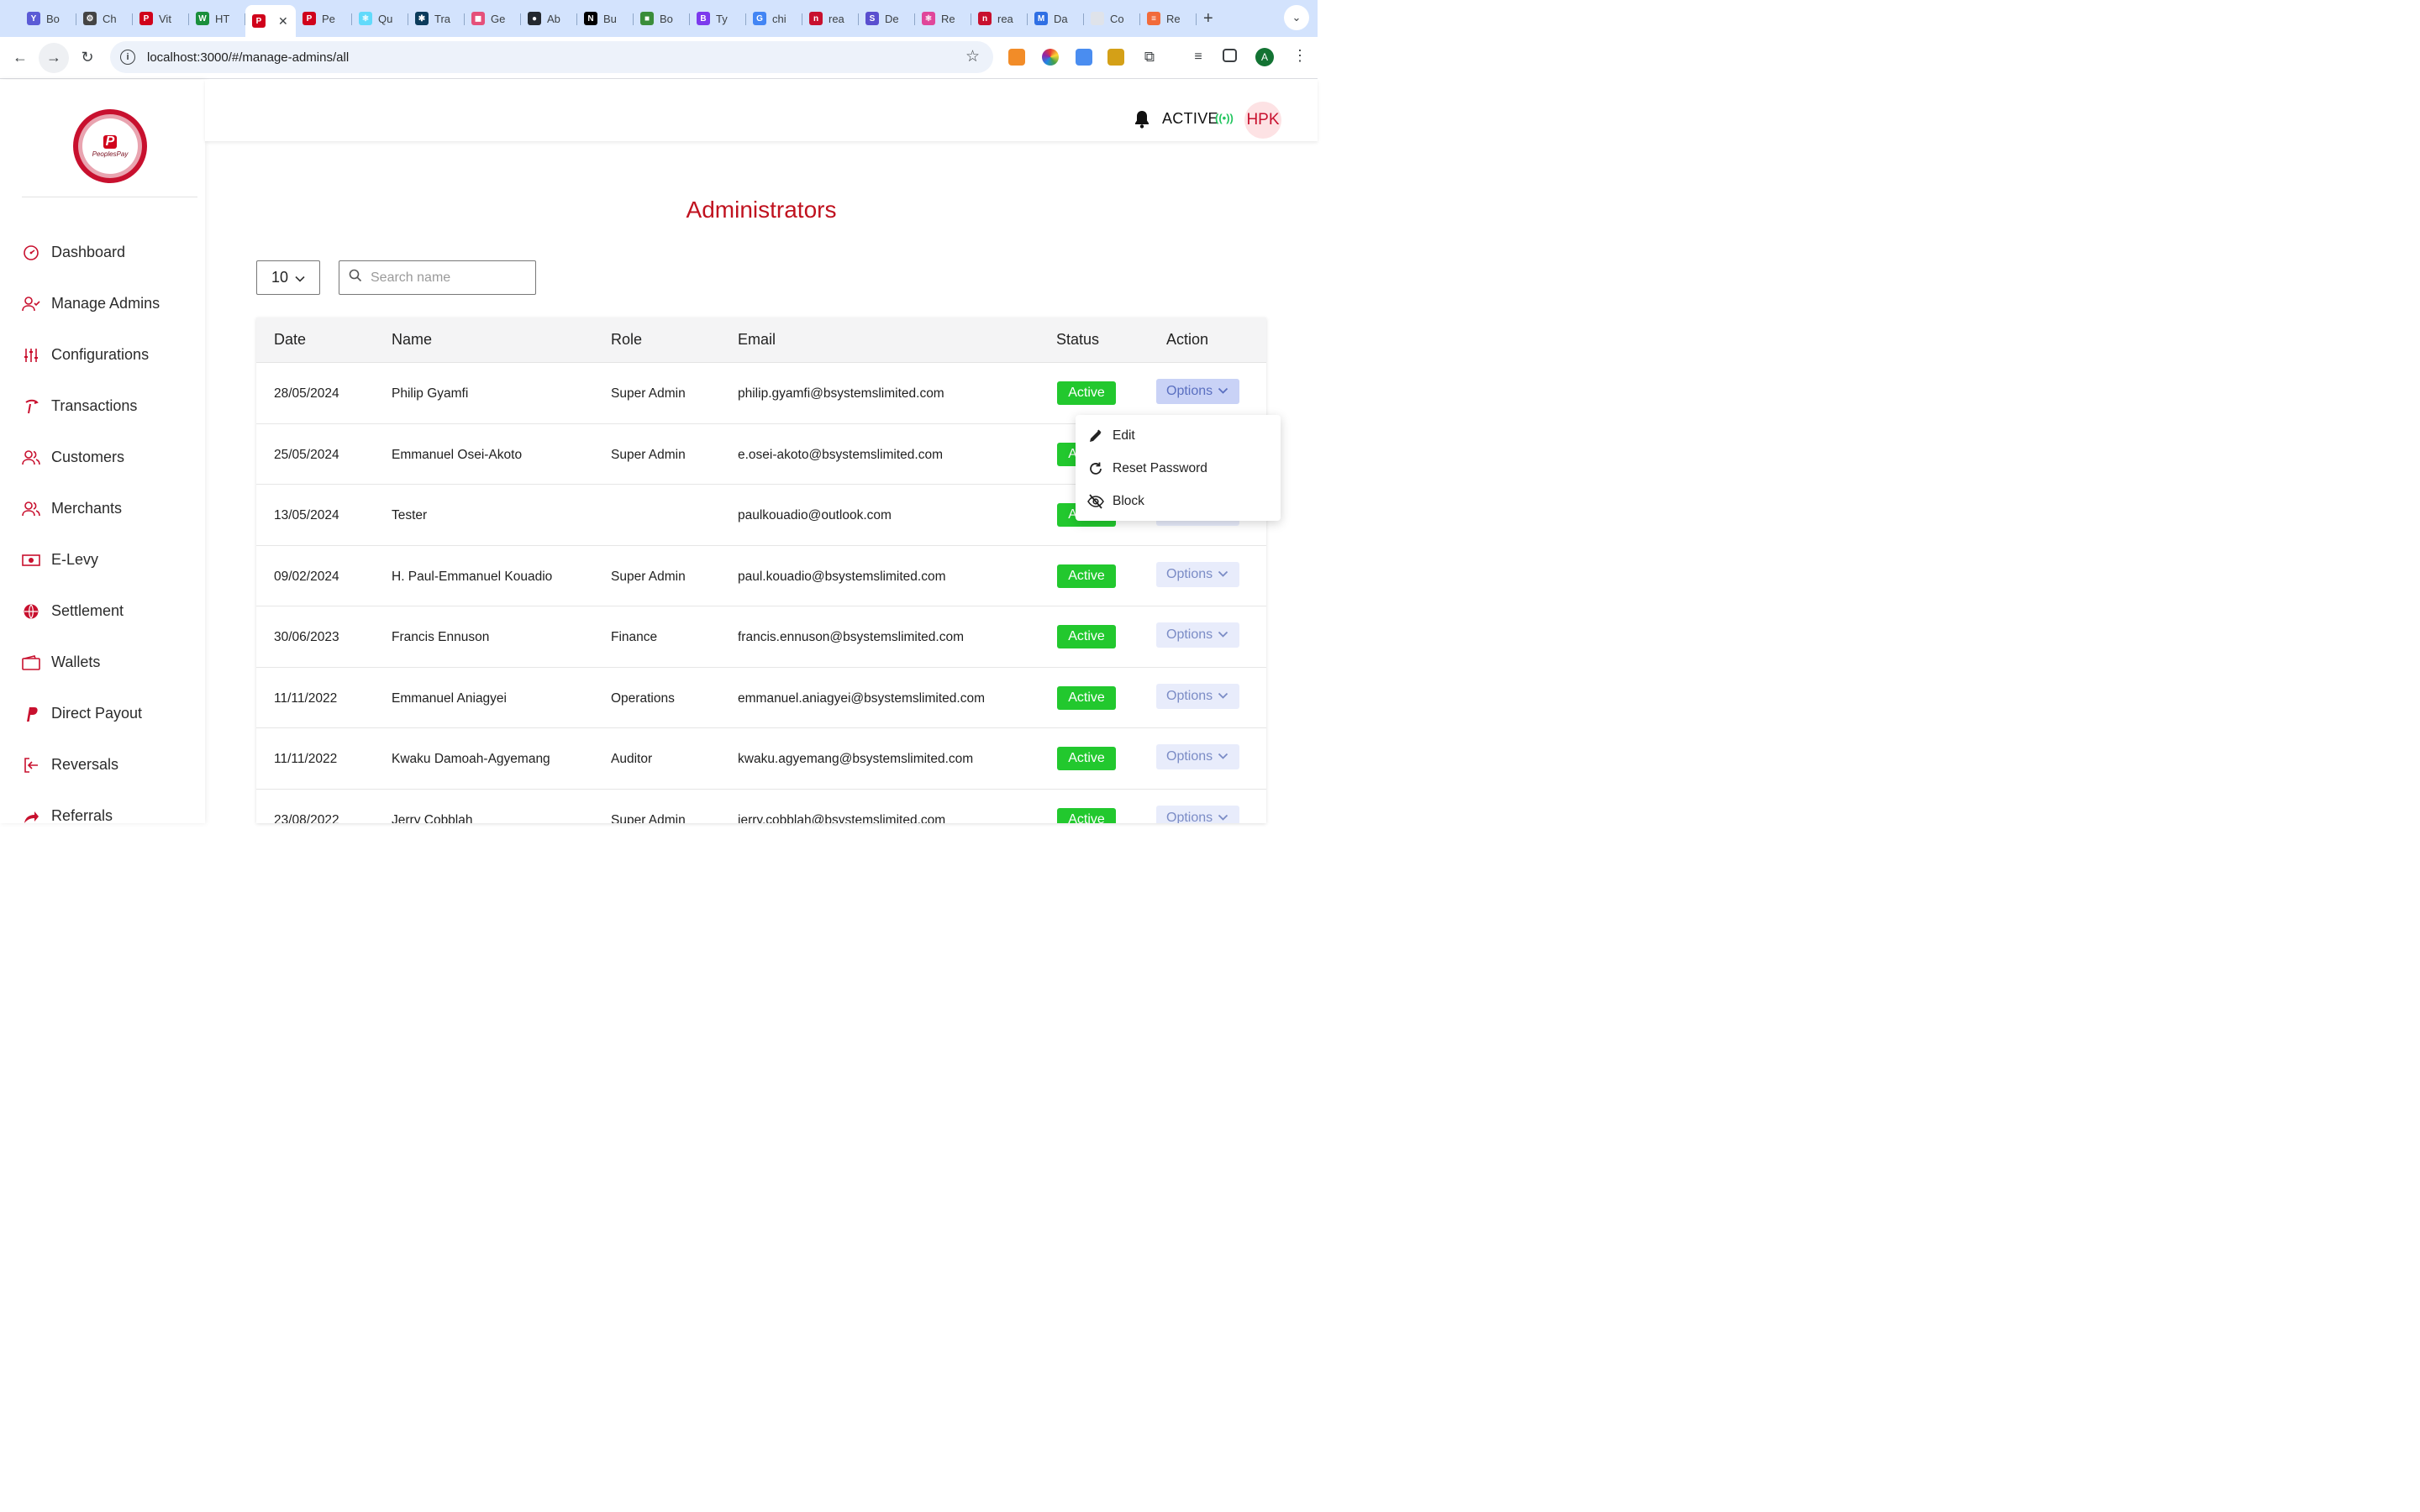 The image size is (2420, 1512). I want to click on search-input, so click(447, 278).